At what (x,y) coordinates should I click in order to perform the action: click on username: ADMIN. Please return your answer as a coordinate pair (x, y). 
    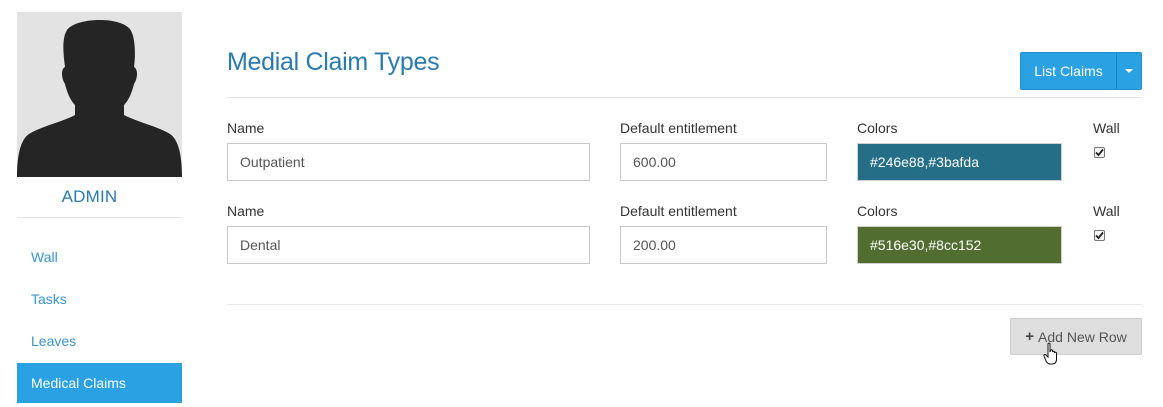
    Looking at the image, I should click on (99, 197).